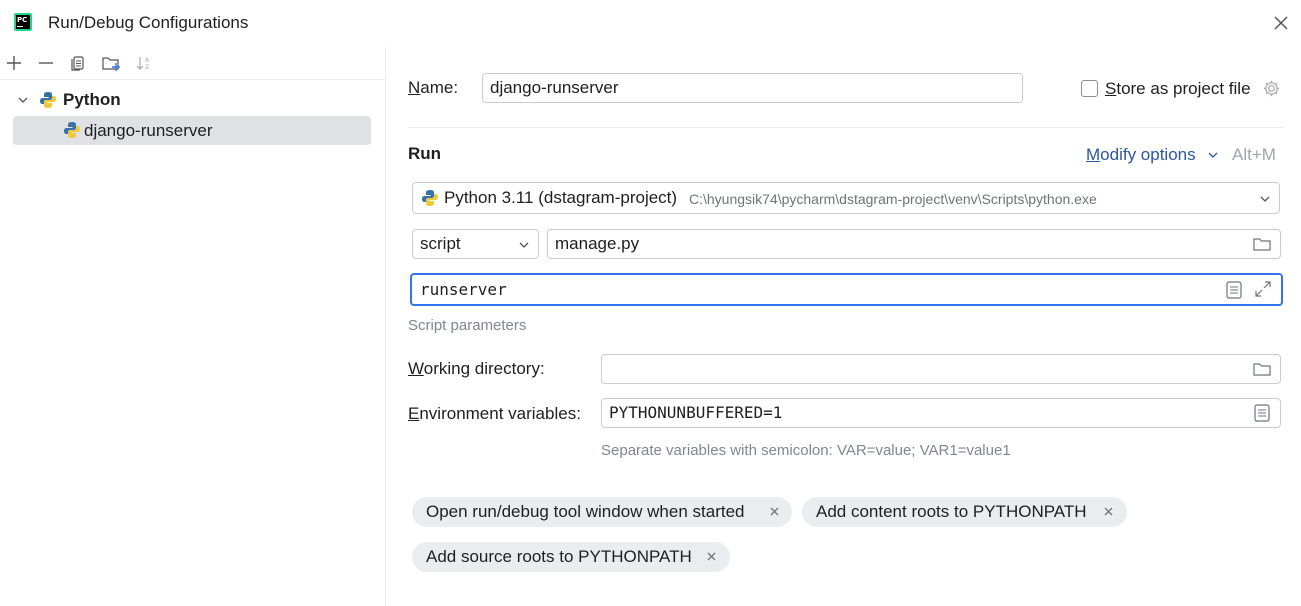  Describe the element at coordinates (147, 67) in the screenshot. I see `svg-text: Z` at that location.